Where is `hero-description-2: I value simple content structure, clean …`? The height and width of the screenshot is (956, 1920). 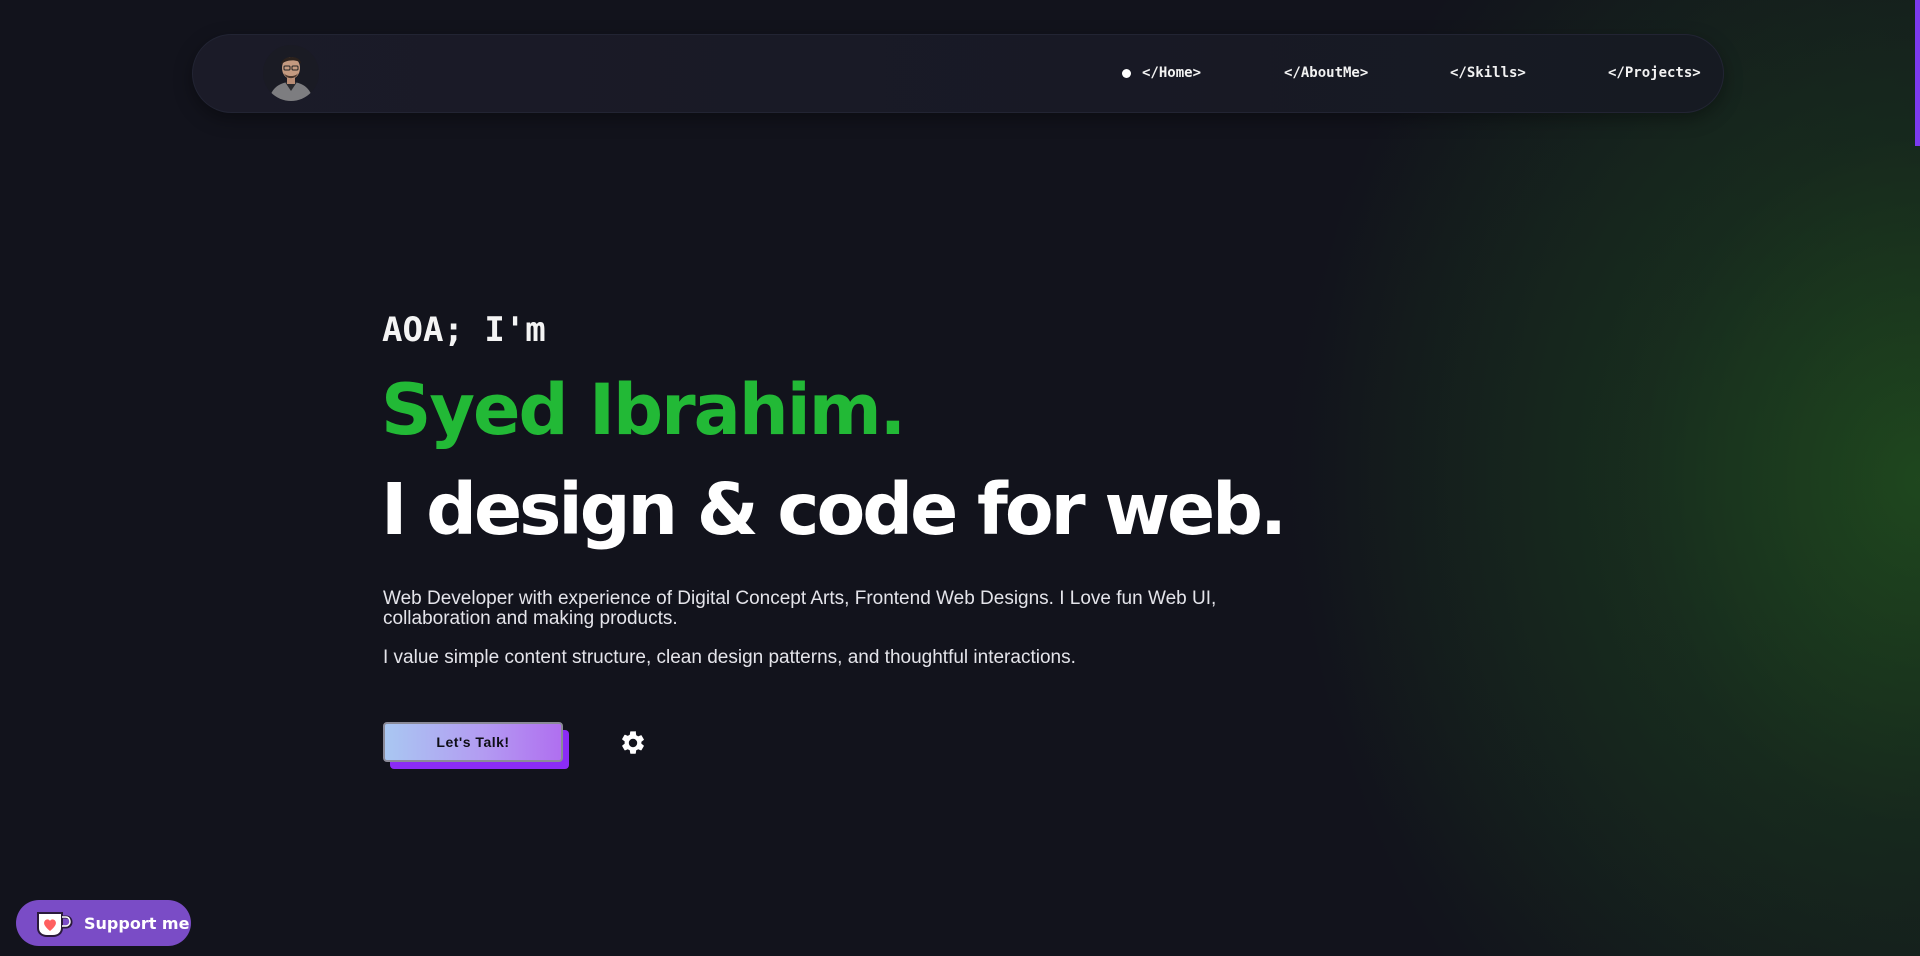 hero-description-2: I value simple content structure, clean … is located at coordinates (729, 657).